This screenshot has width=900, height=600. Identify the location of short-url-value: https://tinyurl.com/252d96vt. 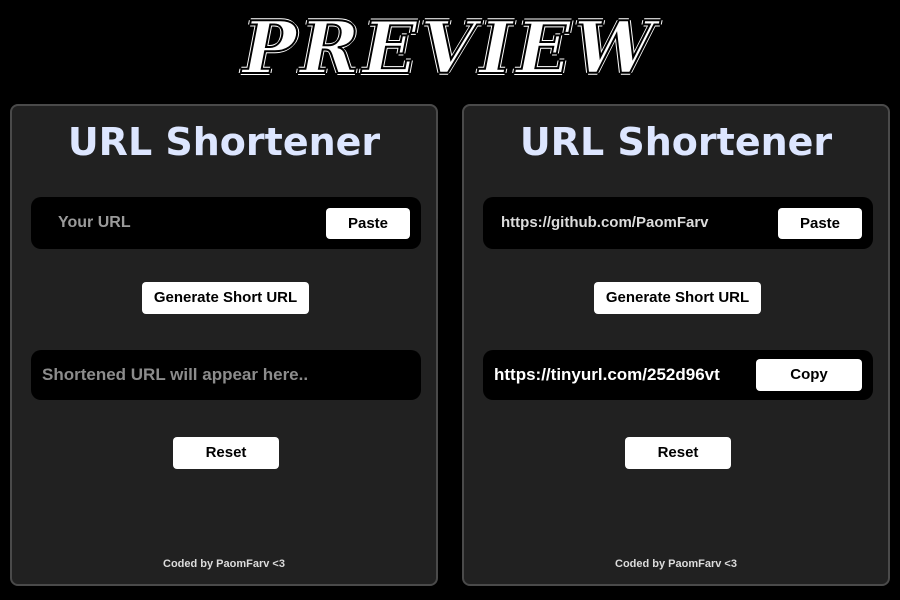
(607, 375).